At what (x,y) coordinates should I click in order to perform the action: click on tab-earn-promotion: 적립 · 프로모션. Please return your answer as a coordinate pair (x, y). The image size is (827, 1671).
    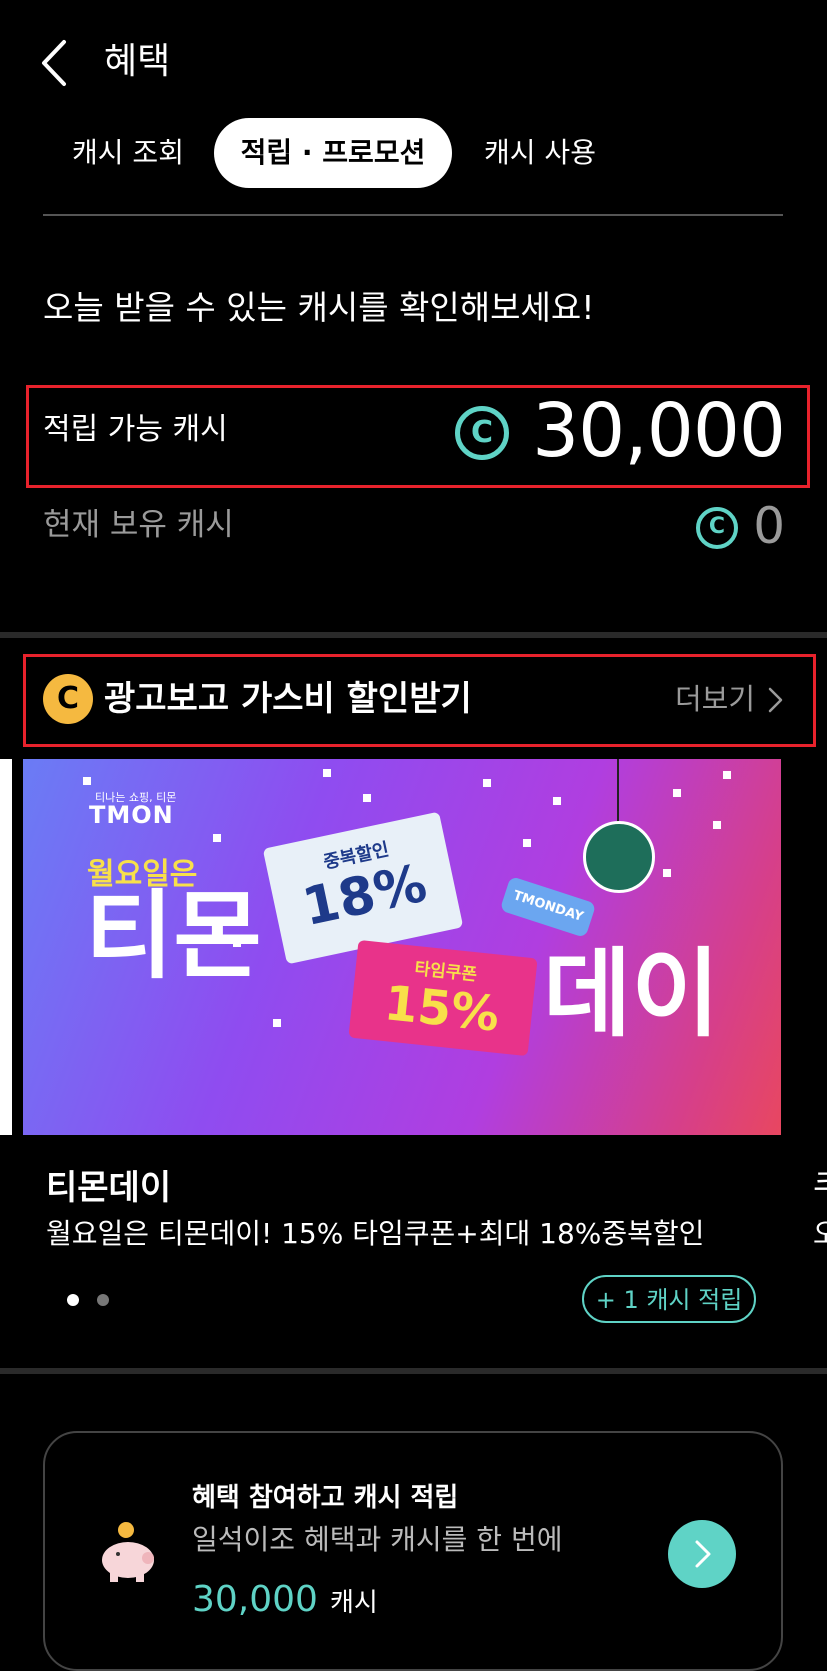
    Looking at the image, I should click on (333, 153).